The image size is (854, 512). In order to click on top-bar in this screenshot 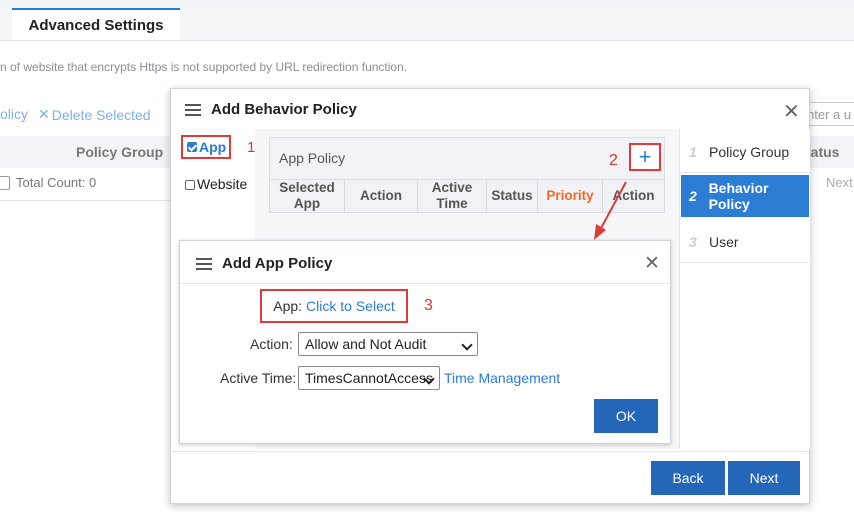, I will do `click(427, 4)`.